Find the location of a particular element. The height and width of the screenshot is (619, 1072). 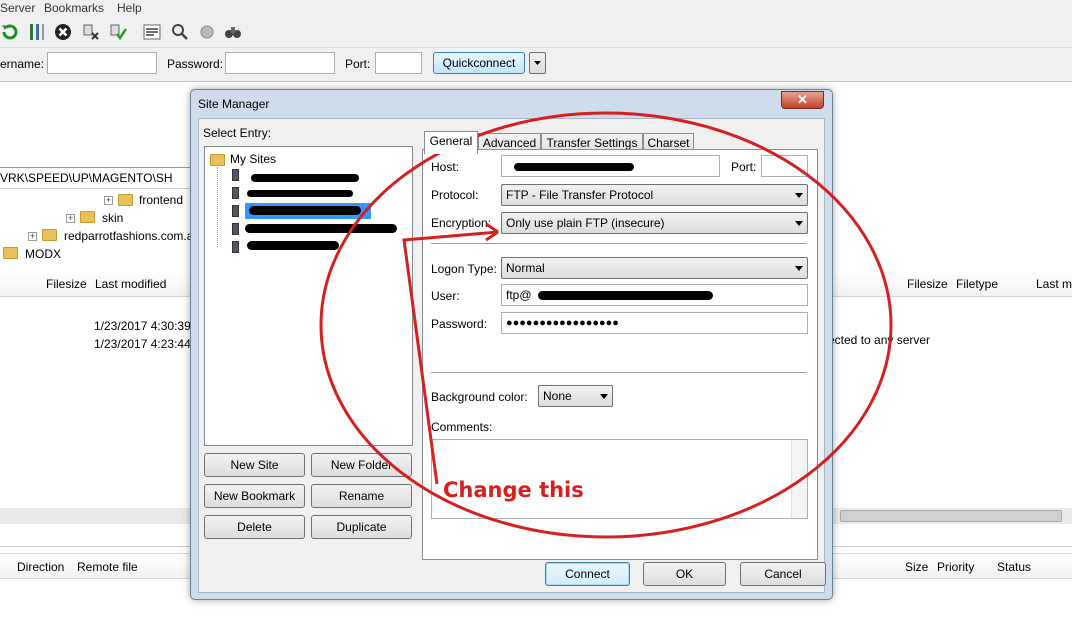

annotation-text: Change this is located at coordinates (513, 490).